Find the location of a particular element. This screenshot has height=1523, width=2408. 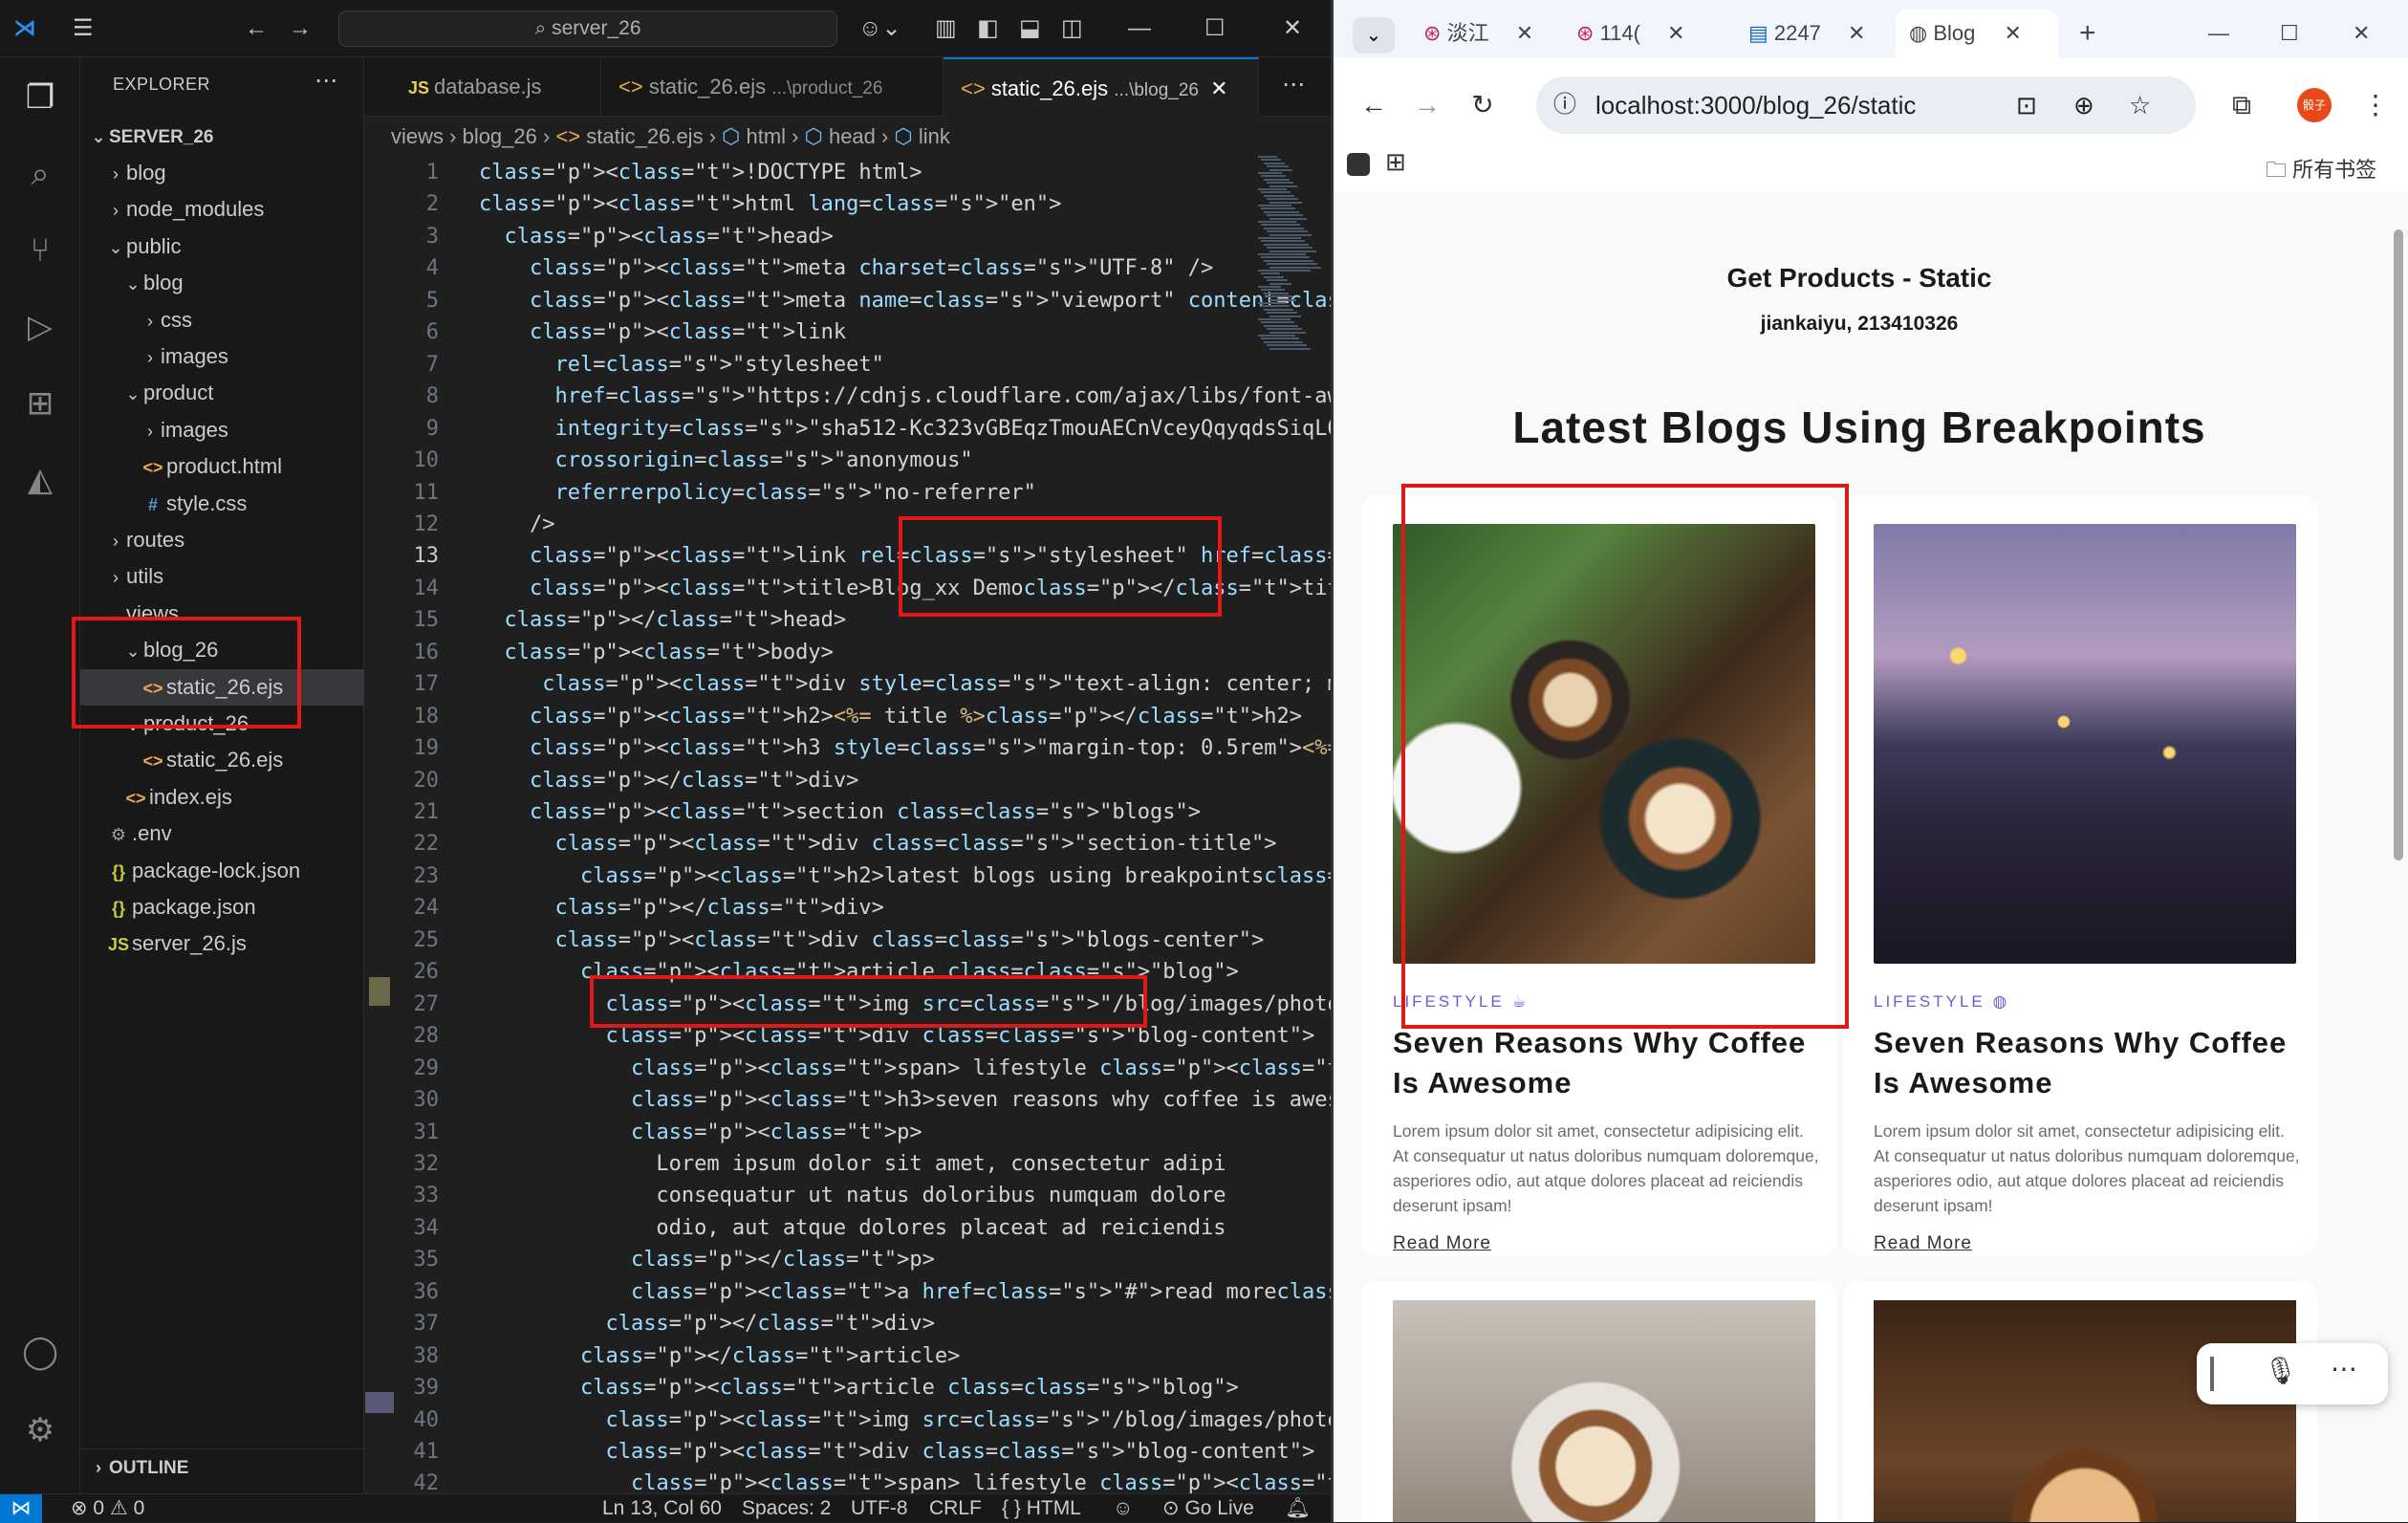

crumb-html: html is located at coordinates (766, 136).